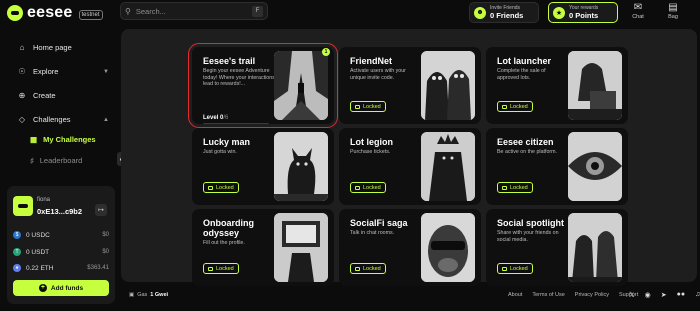 The image size is (700, 311). I want to click on challenge-card-lucky-man: Lucky man Just gotta win. Locked, so click(263, 166).